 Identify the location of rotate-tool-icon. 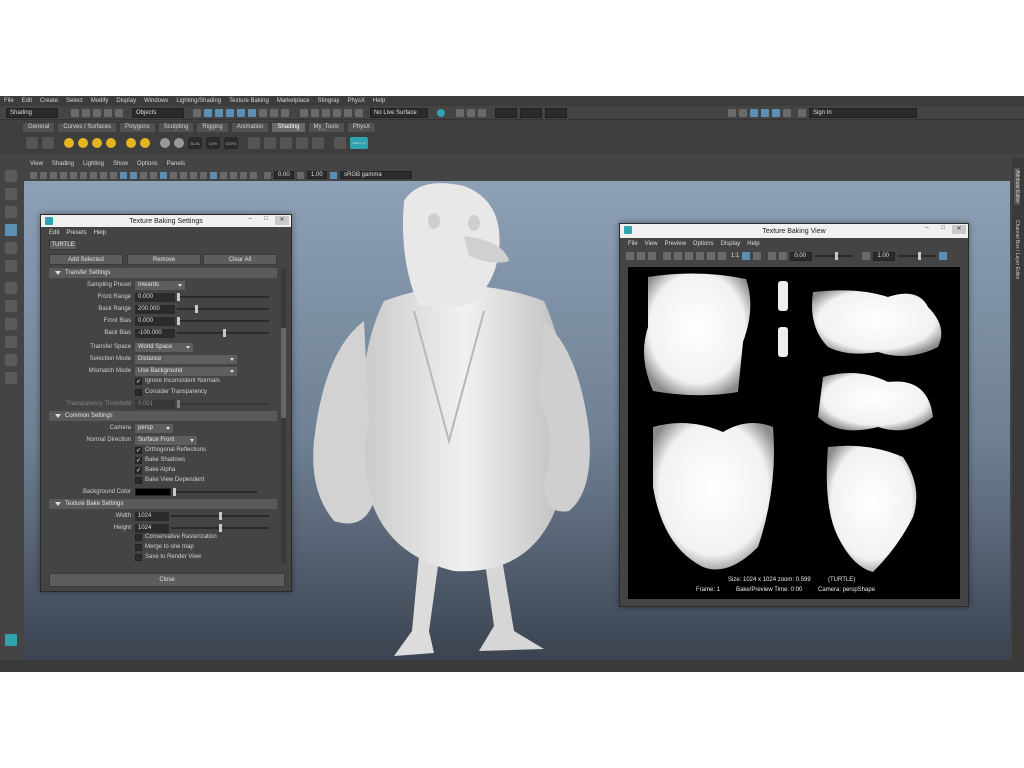
(11, 248).